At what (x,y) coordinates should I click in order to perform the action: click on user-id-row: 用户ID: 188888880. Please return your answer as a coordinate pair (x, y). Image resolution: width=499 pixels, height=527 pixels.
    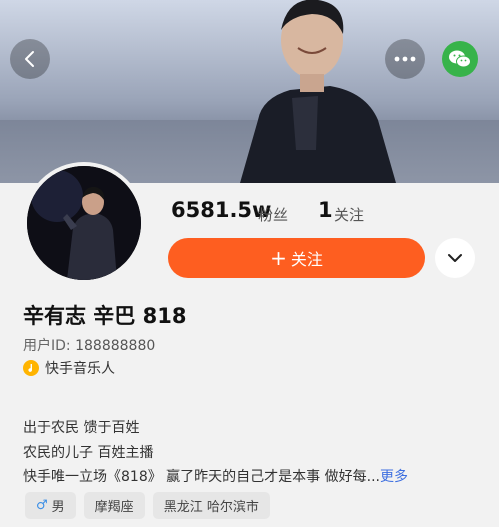
    Looking at the image, I should click on (89, 345).